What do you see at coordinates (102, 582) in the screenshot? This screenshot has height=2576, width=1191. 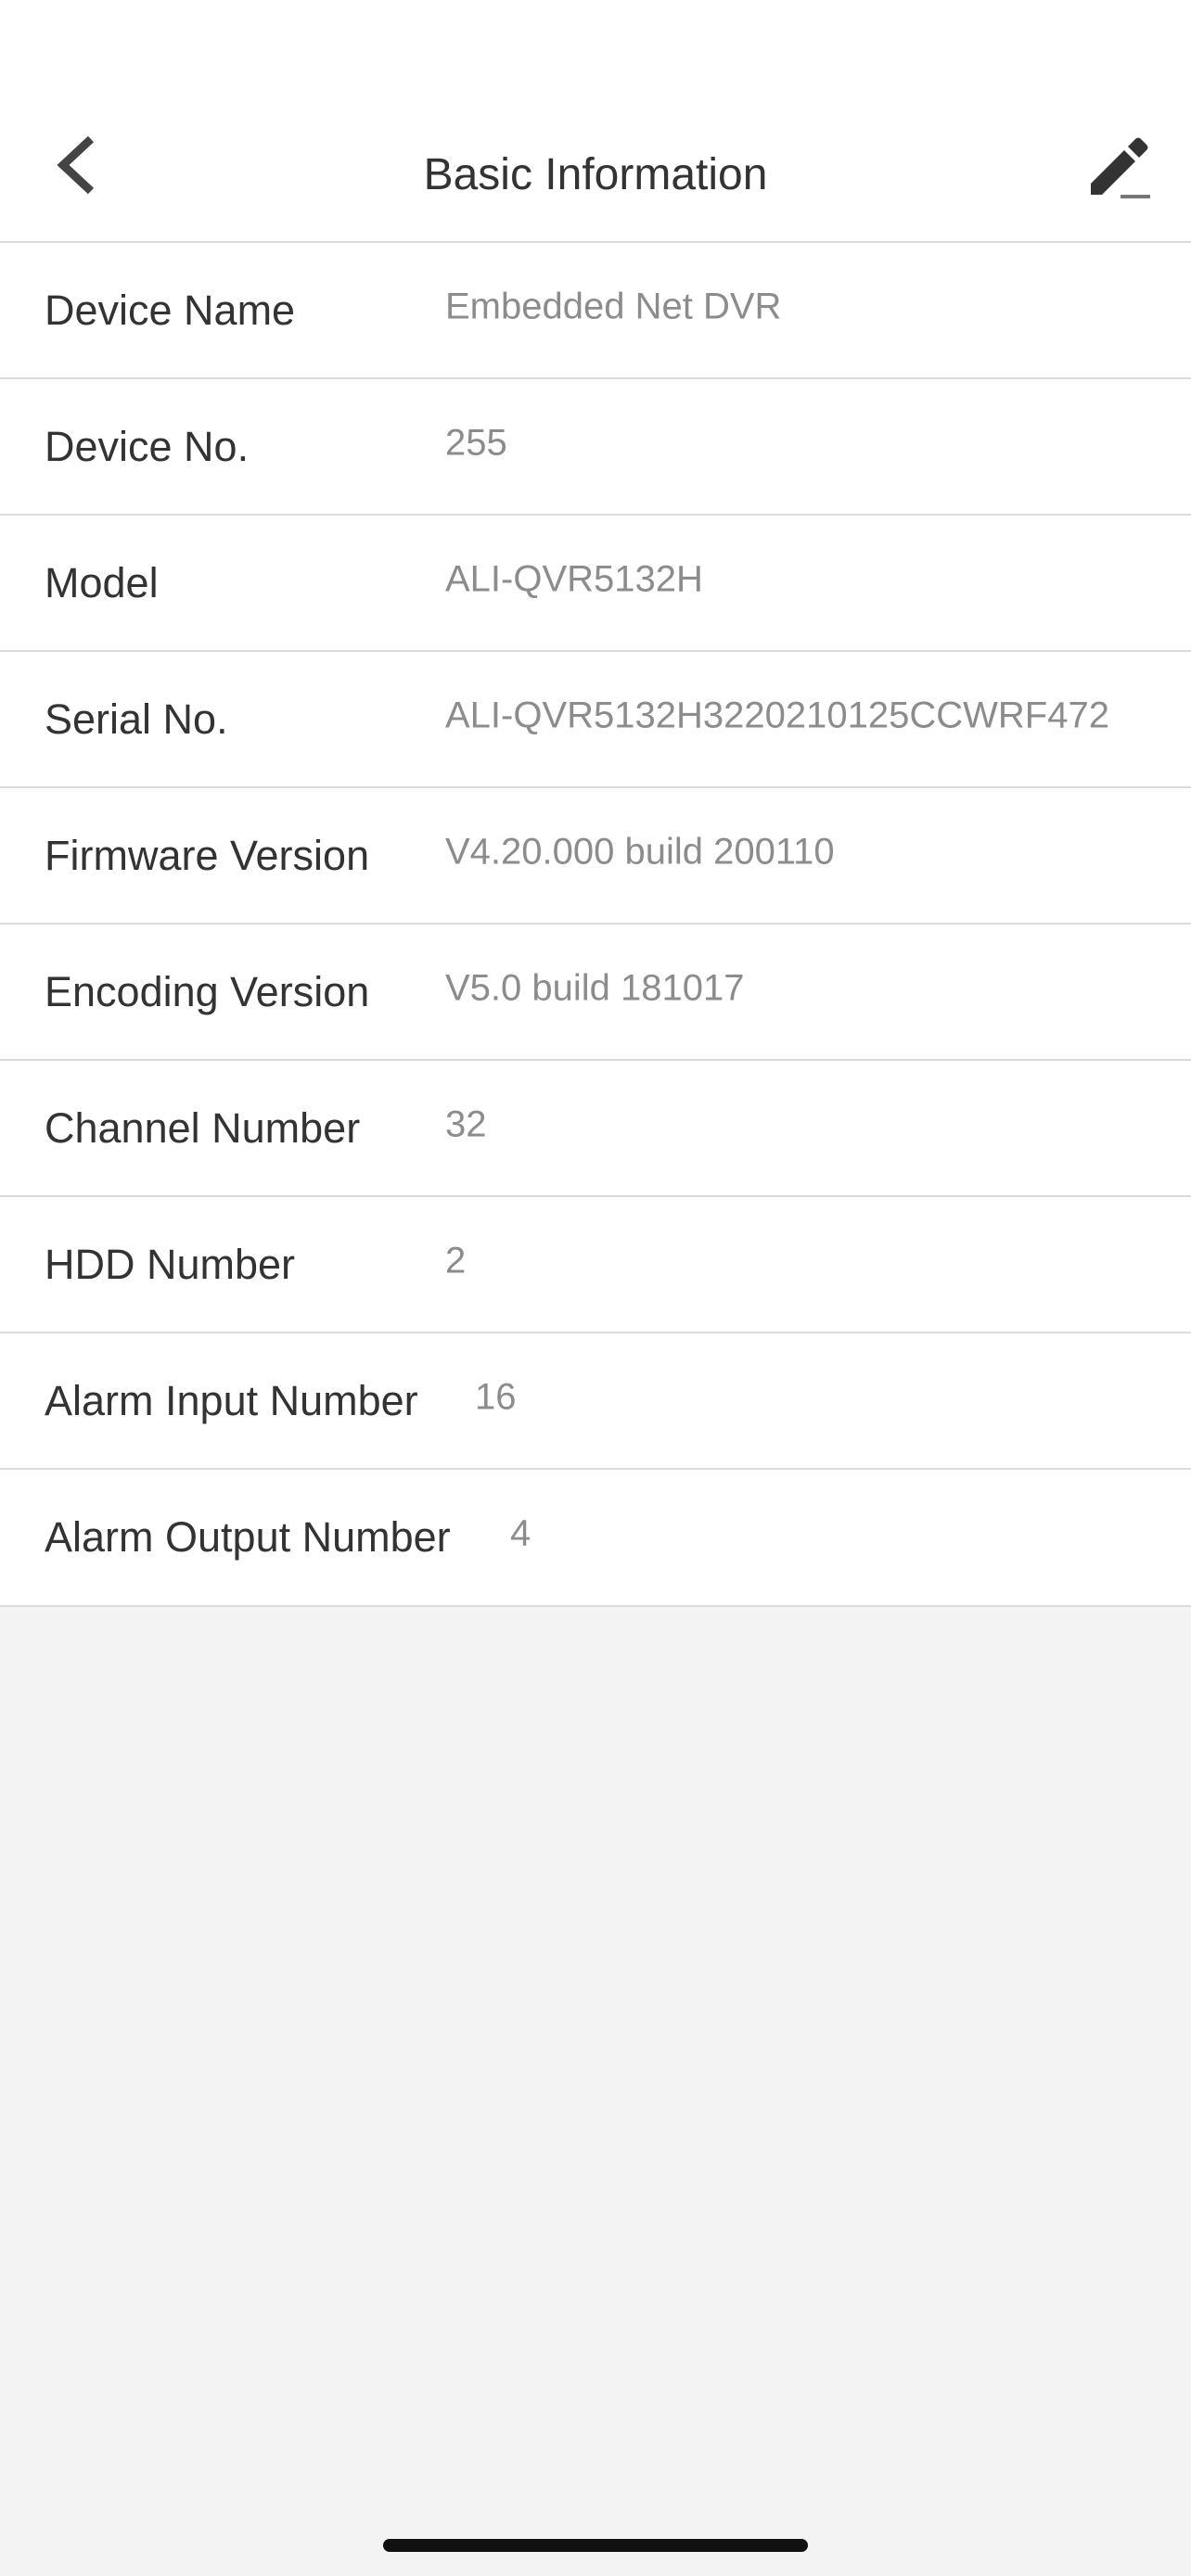 I see `model-label: Model` at bounding box center [102, 582].